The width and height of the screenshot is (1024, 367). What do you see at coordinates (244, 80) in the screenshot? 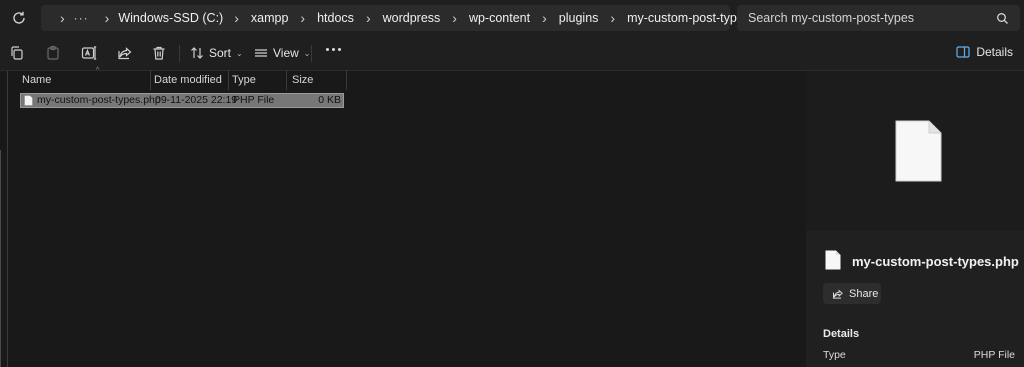
I see `column-header-label: Type` at bounding box center [244, 80].